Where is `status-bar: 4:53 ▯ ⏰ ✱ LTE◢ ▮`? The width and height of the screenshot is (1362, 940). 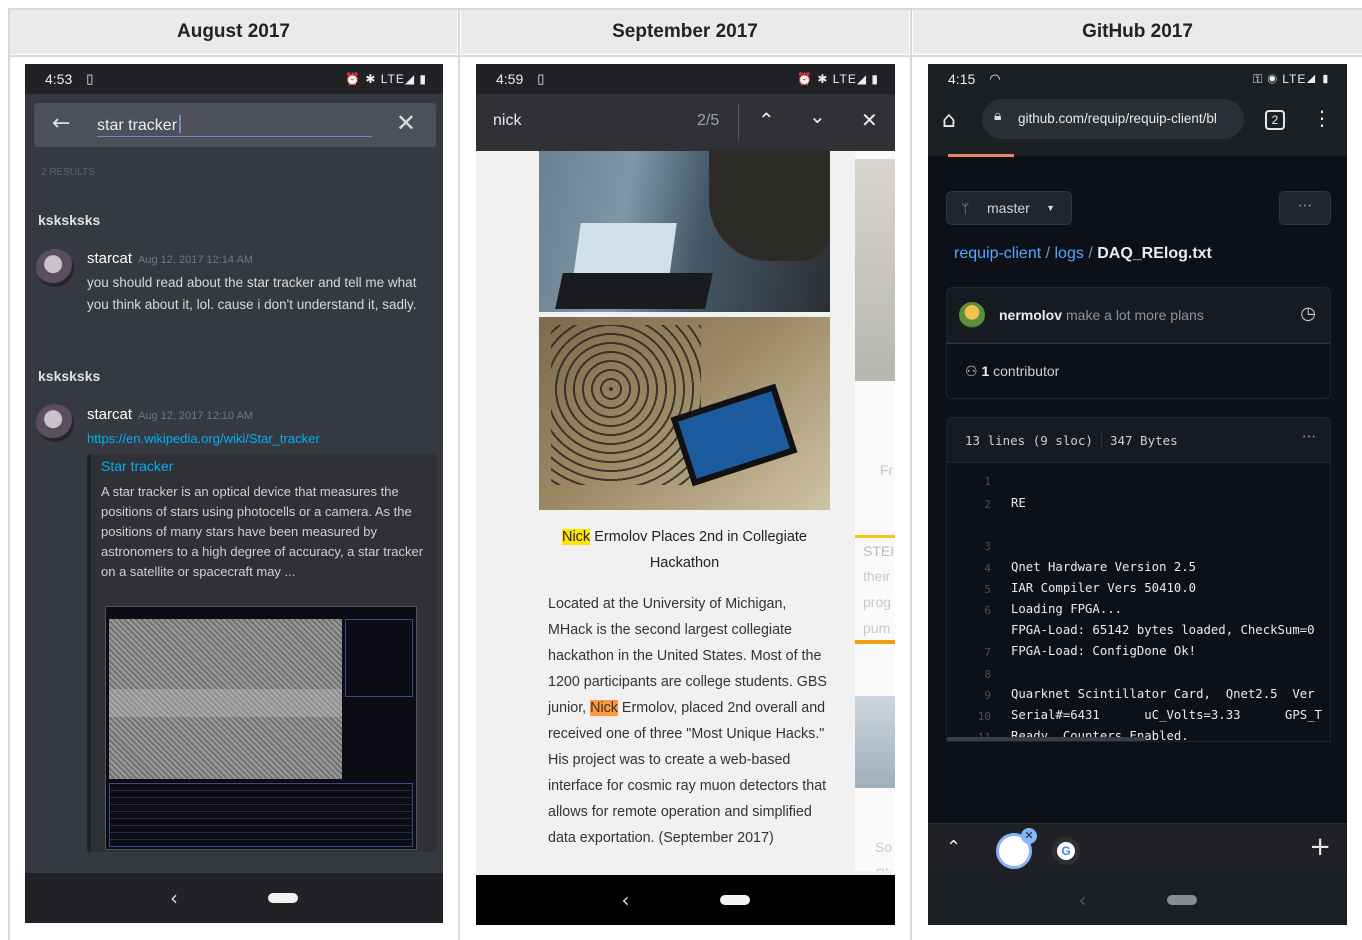 status-bar: 4:53 ▯ ⏰ ✱ LTE◢ ▮ is located at coordinates (234, 79).